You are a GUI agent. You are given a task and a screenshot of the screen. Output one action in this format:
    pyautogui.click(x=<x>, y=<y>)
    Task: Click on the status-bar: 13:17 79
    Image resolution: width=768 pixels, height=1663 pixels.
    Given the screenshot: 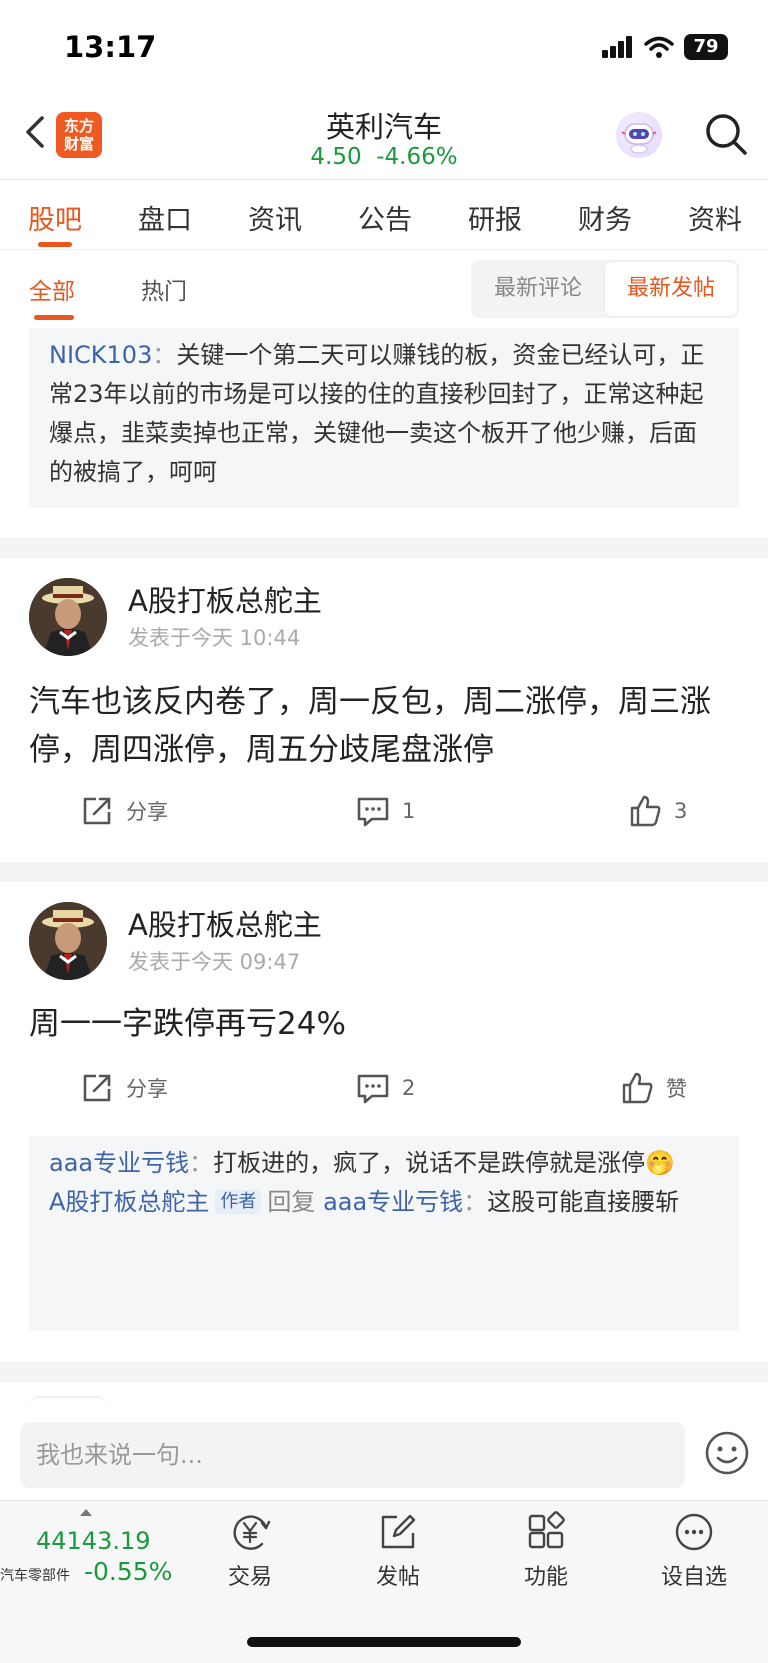 What is the action you would take?
    pyautogui.click(x=384, y=48)
    